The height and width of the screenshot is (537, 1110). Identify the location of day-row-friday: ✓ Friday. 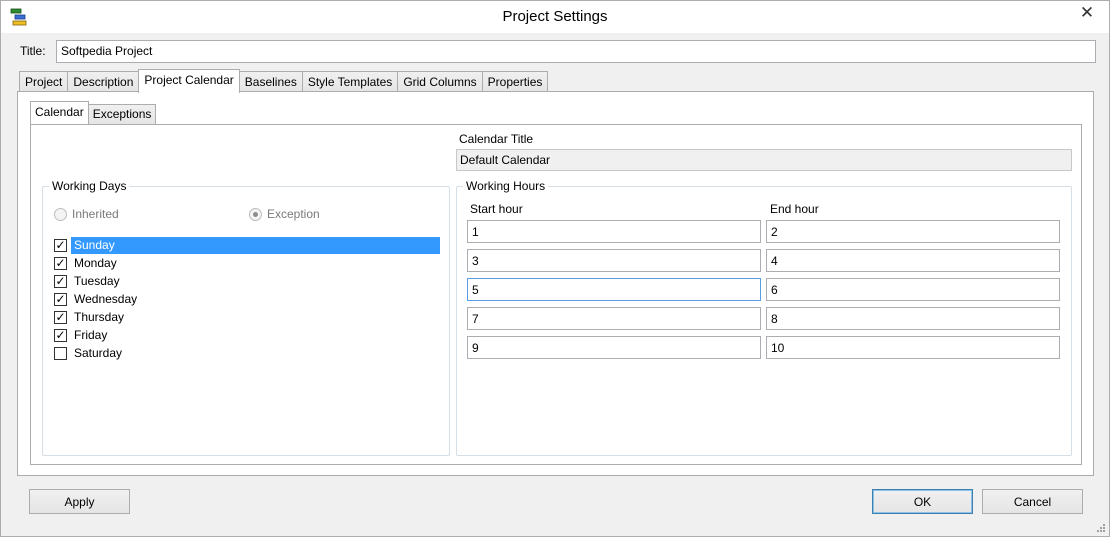
(247, 335).